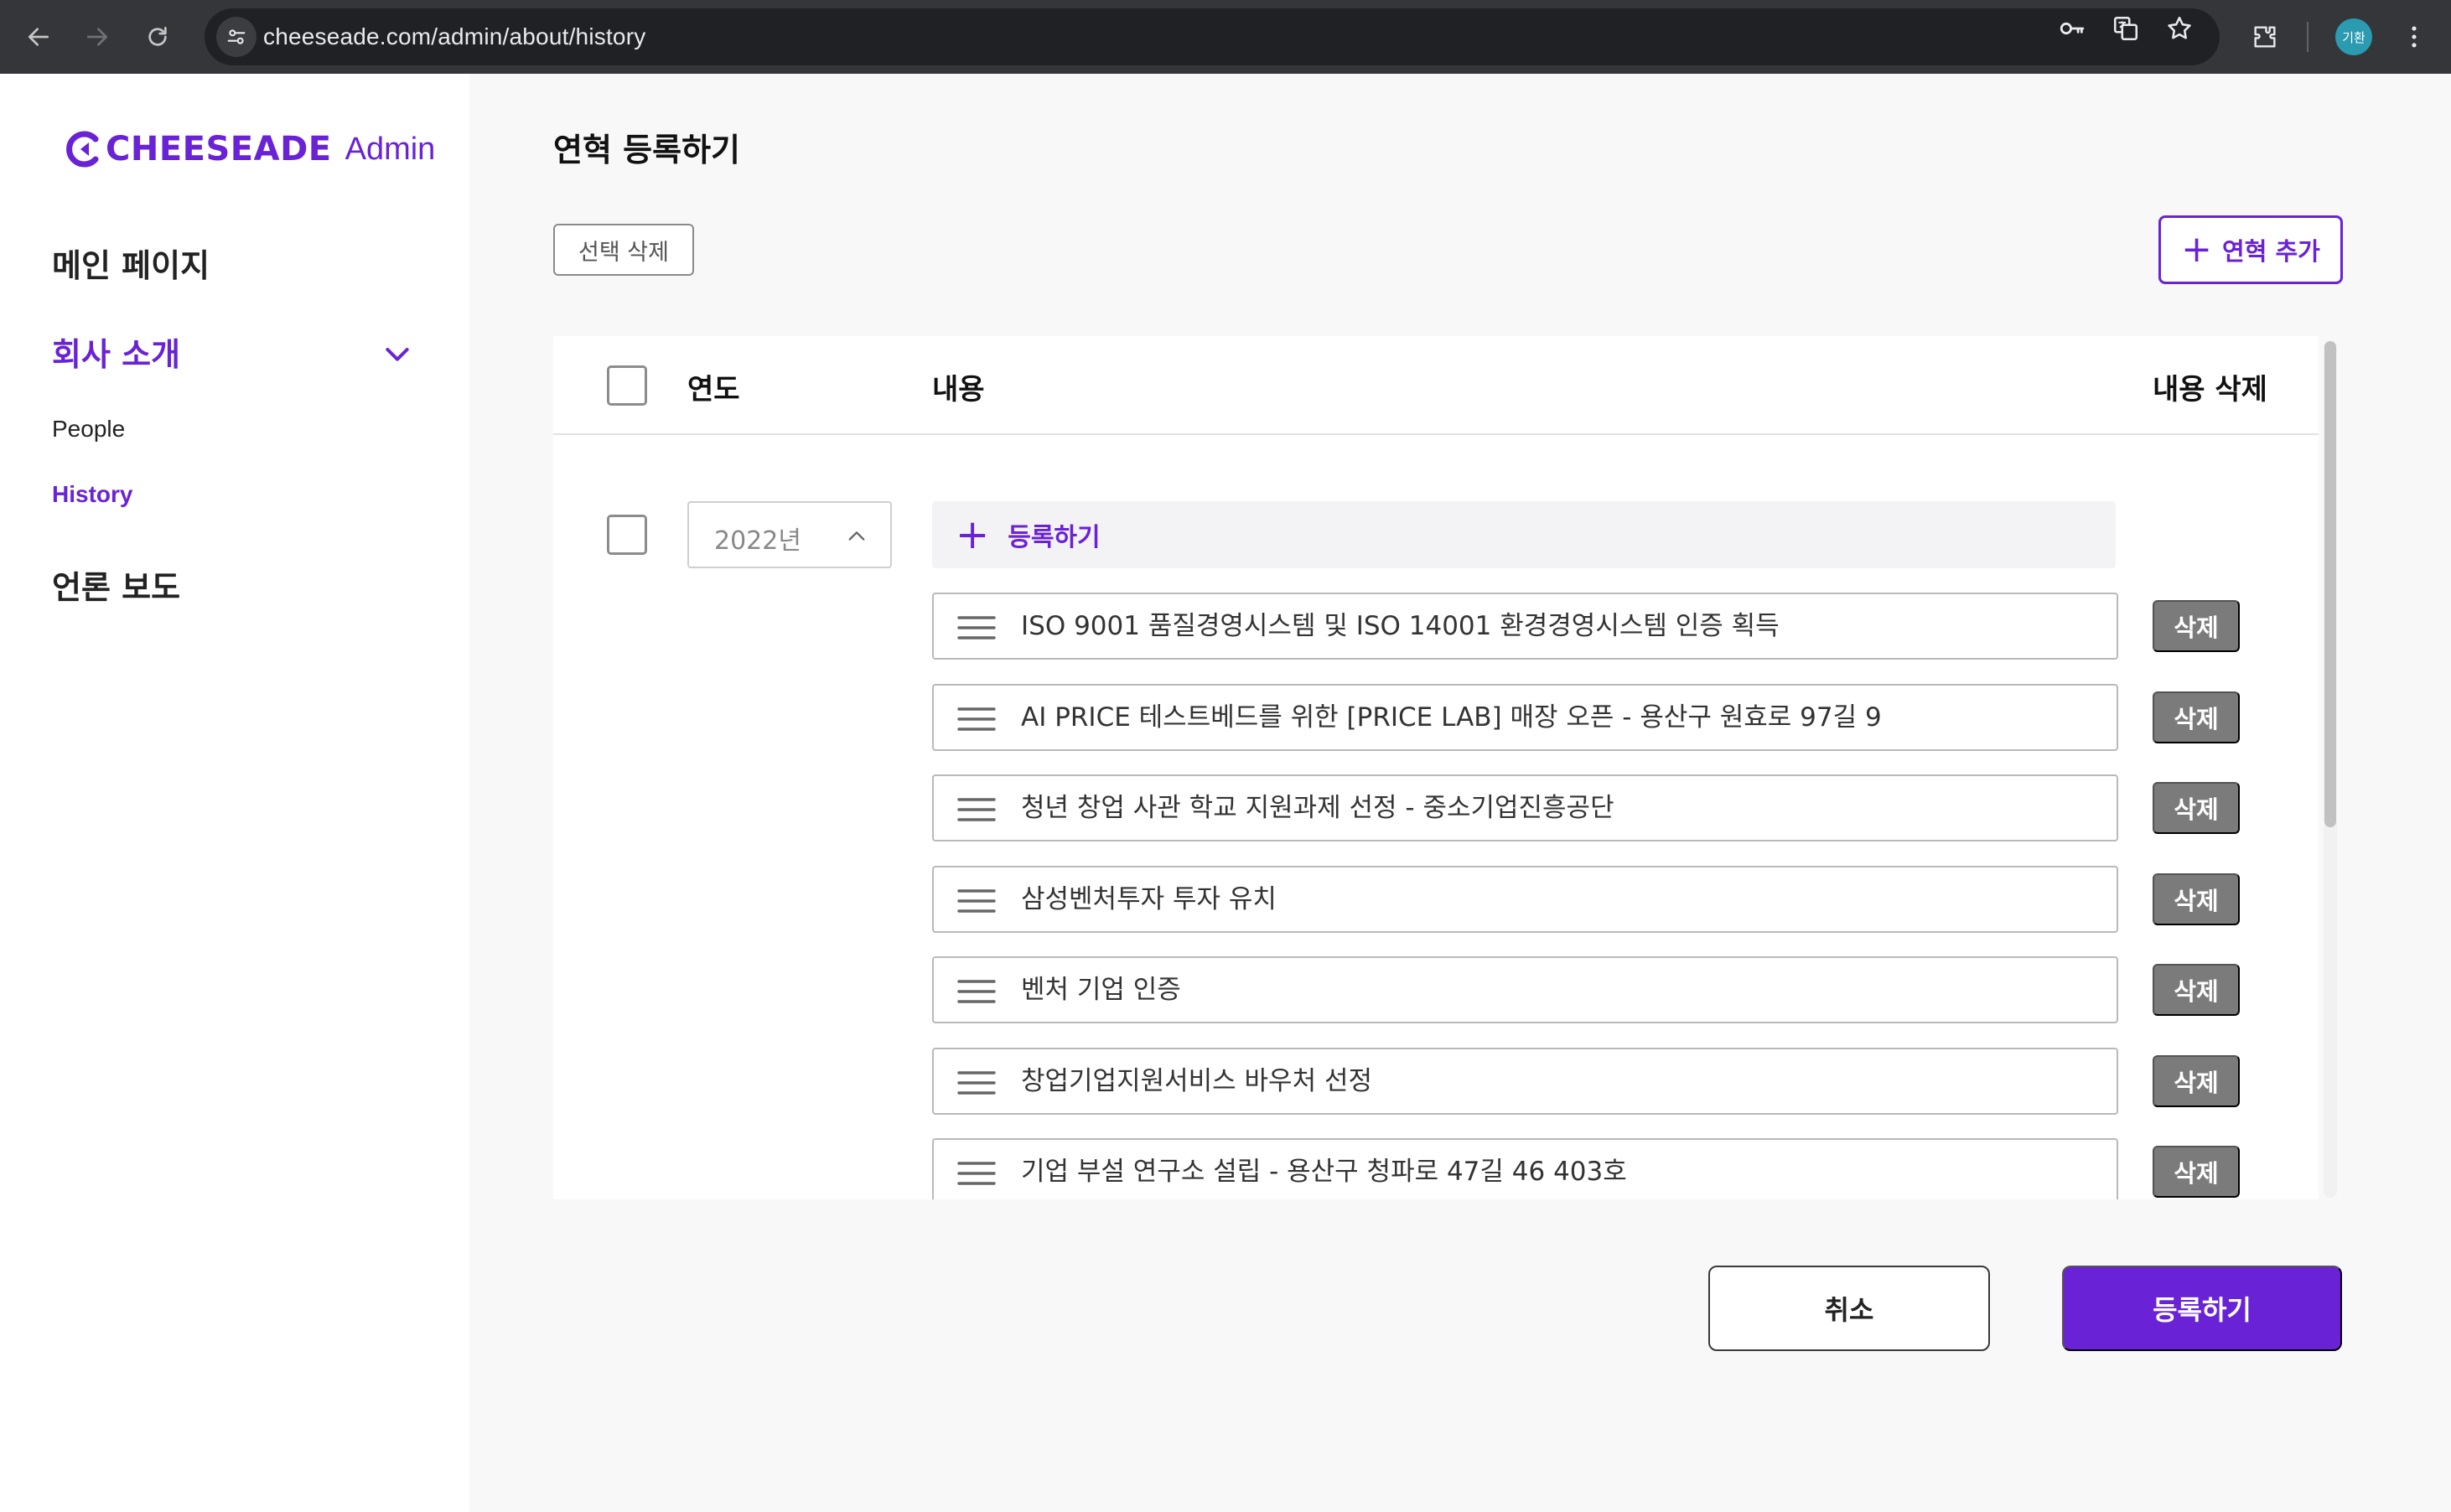 The width and height of the screenshot is (2451, 1512). Describe the element at coordinates (958, 389) in the screenshot. I see `column-content: 내용` at that location.